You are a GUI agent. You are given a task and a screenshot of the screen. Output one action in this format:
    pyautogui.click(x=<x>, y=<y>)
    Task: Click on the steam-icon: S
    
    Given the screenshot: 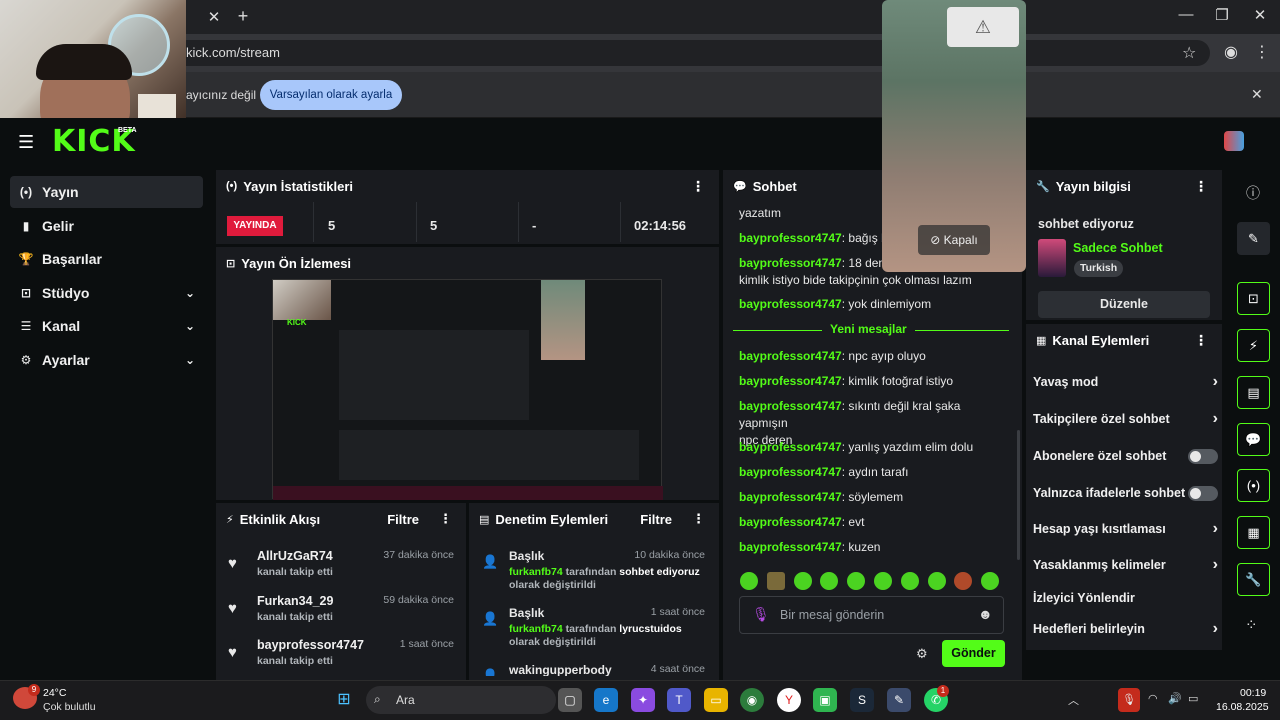 What is the action you would take?
    pyautogui.click(x=862, y=700)
    